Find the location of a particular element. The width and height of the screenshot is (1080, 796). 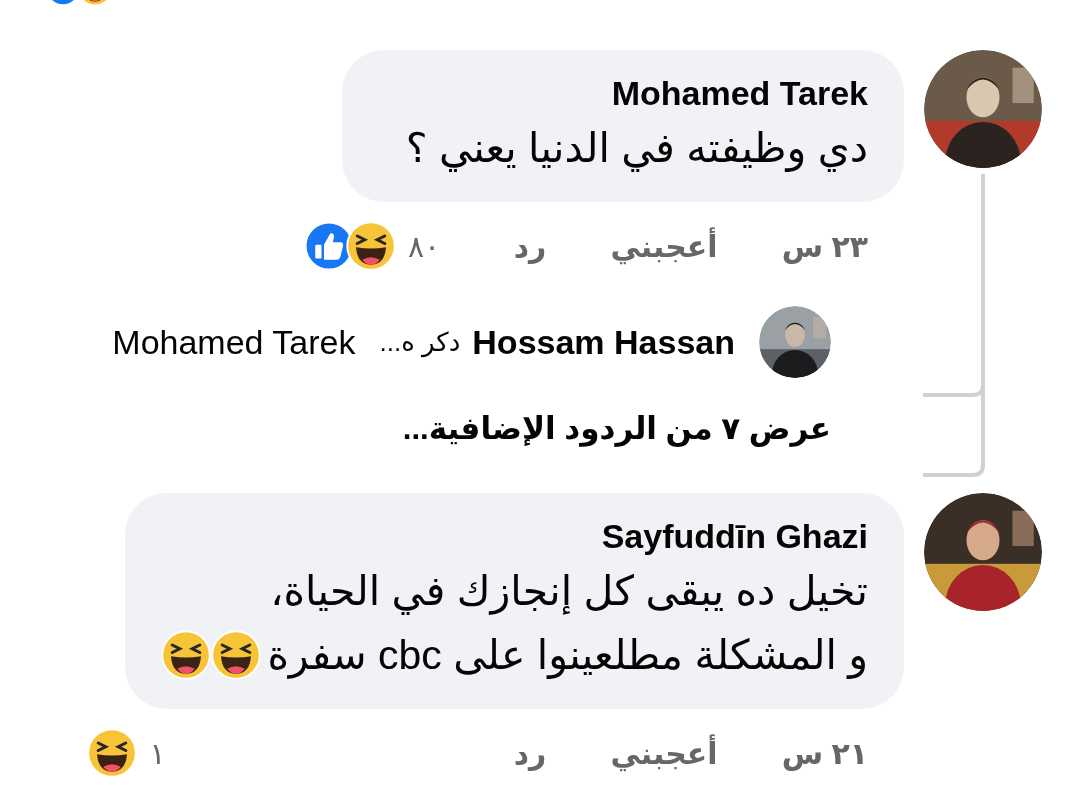

reaction-count: ٨٠ is located at coordinates (424, 246).